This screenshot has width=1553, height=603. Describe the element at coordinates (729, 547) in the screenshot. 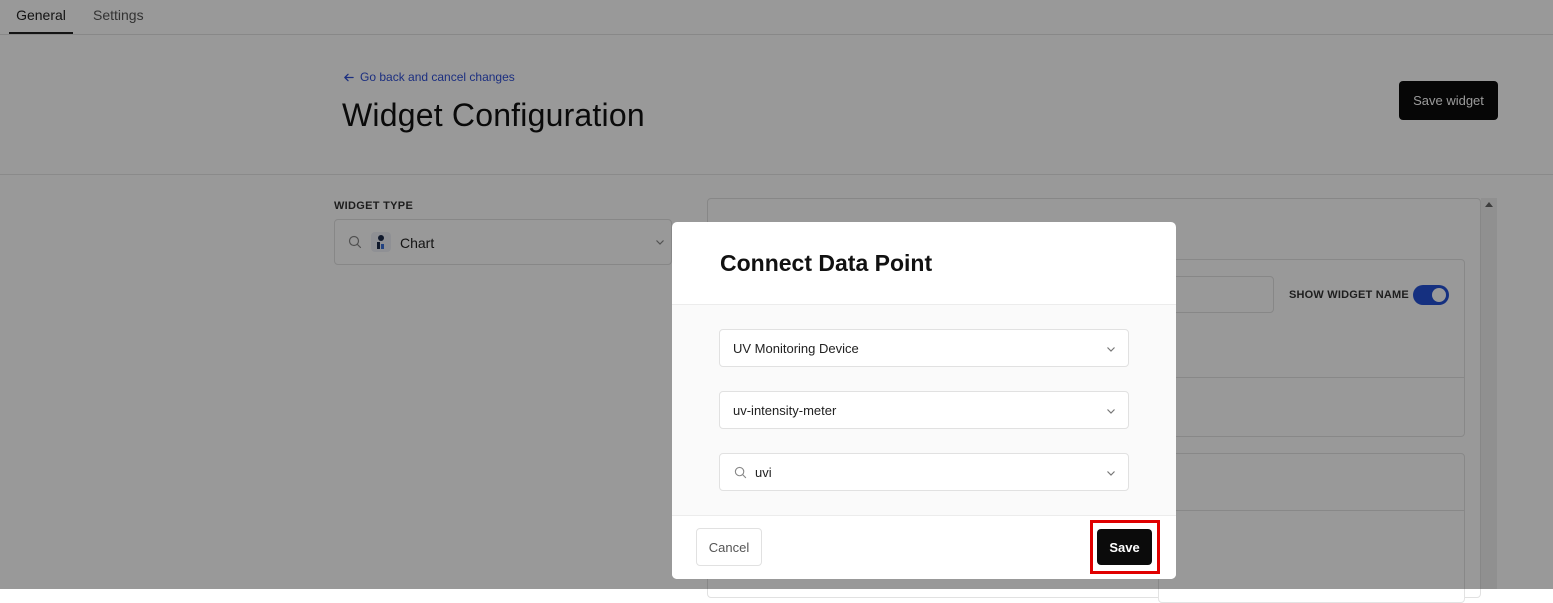

I see `cancel-button: Cancel` at that location.